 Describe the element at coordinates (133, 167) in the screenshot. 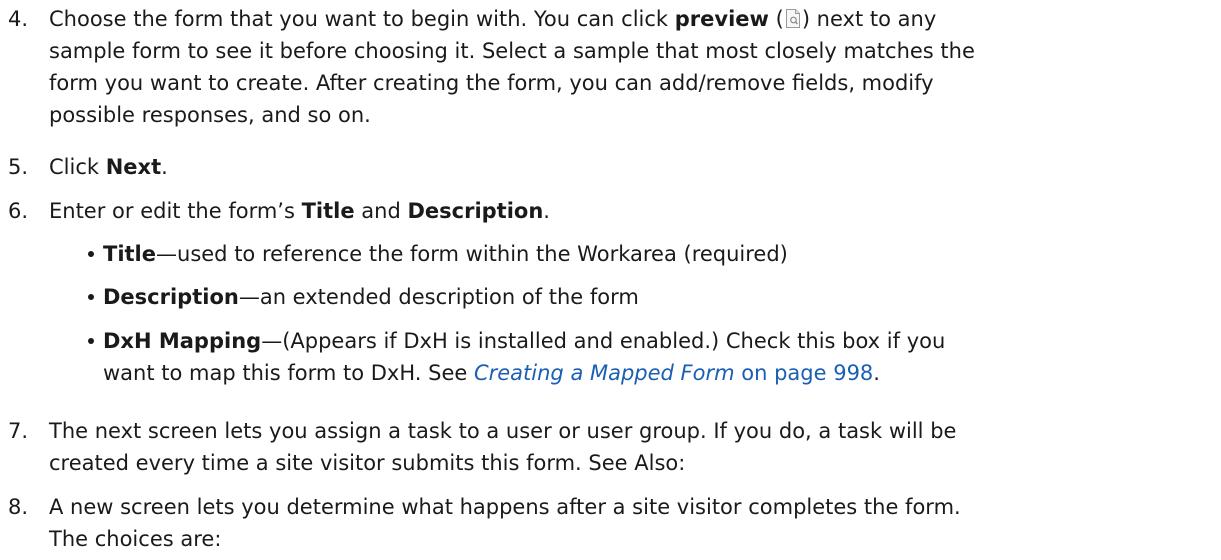

I see `next-term: Next` at that location.